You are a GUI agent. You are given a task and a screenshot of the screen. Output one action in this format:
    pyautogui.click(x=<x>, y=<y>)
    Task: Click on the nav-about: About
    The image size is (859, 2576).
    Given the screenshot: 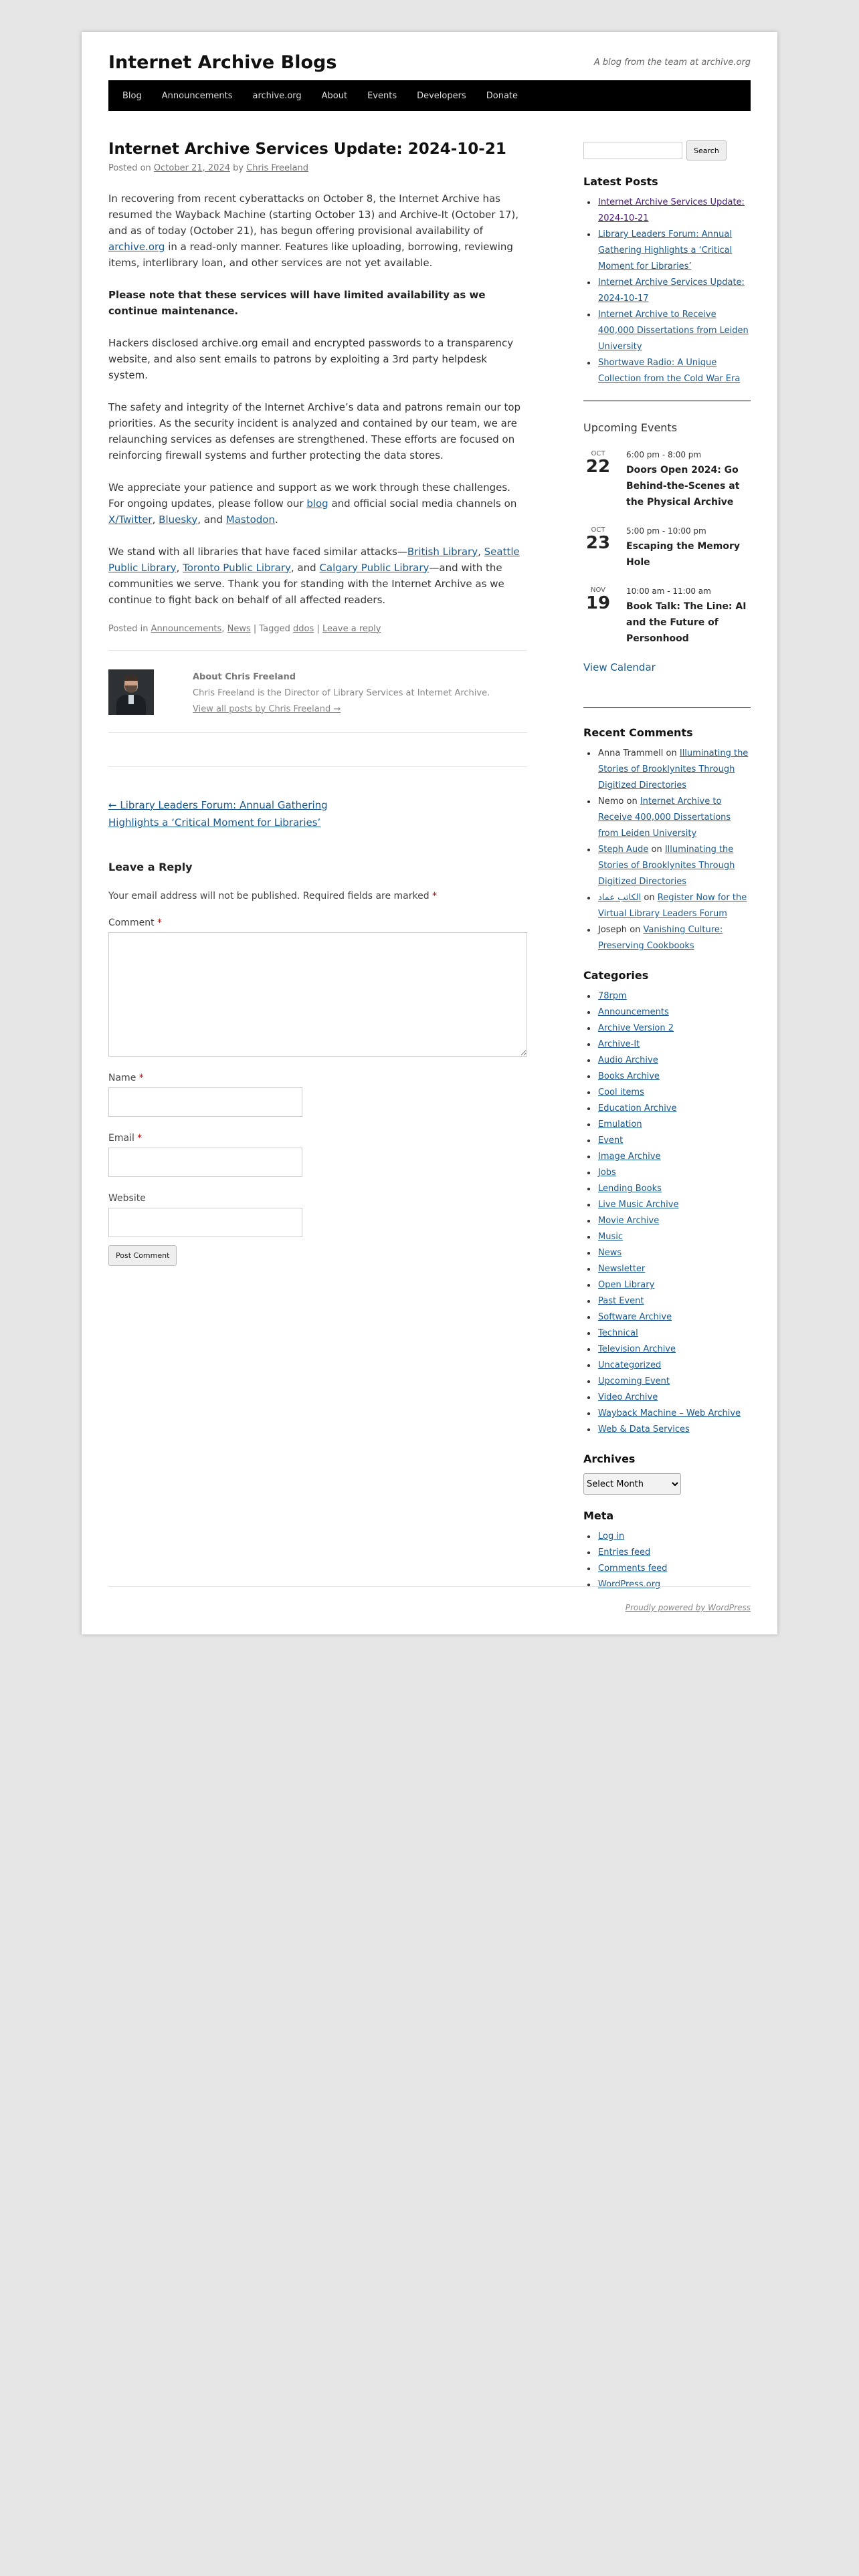 What is the action you would take?
    pyautogui.click(x=334, y=96)
    